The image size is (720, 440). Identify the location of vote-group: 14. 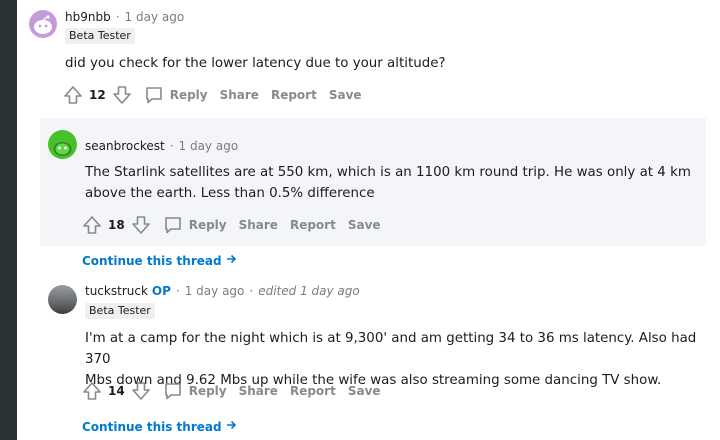
(116, 391).